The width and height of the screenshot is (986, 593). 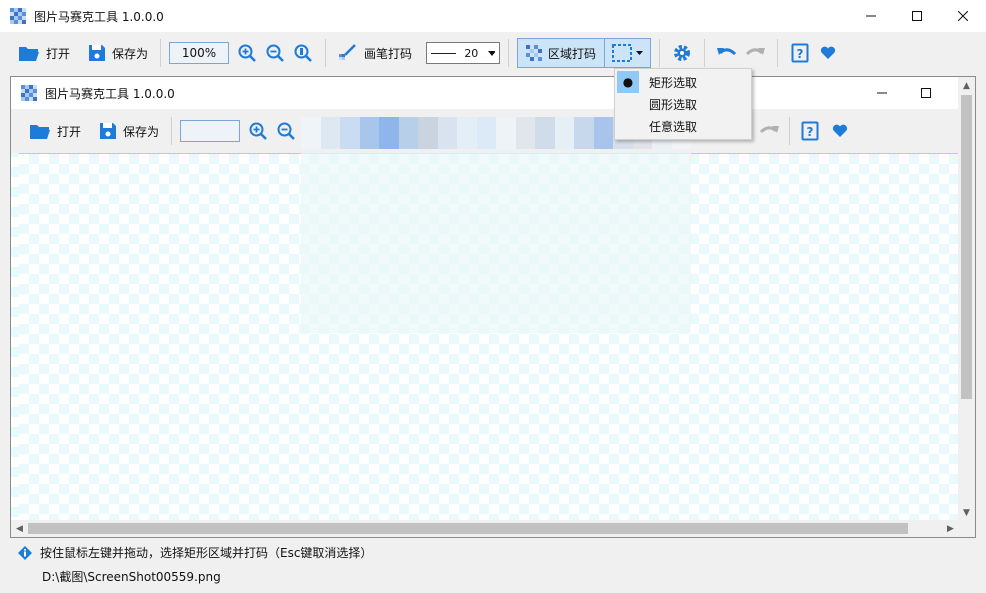 I want to click on vertical-scrollbar: ▲ ▼, so click(x=966, y=299).